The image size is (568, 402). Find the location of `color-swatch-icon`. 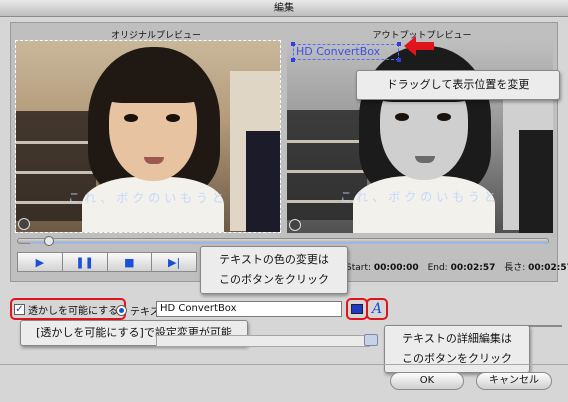

color-swatch-icon is located at coordinates (357, 309).